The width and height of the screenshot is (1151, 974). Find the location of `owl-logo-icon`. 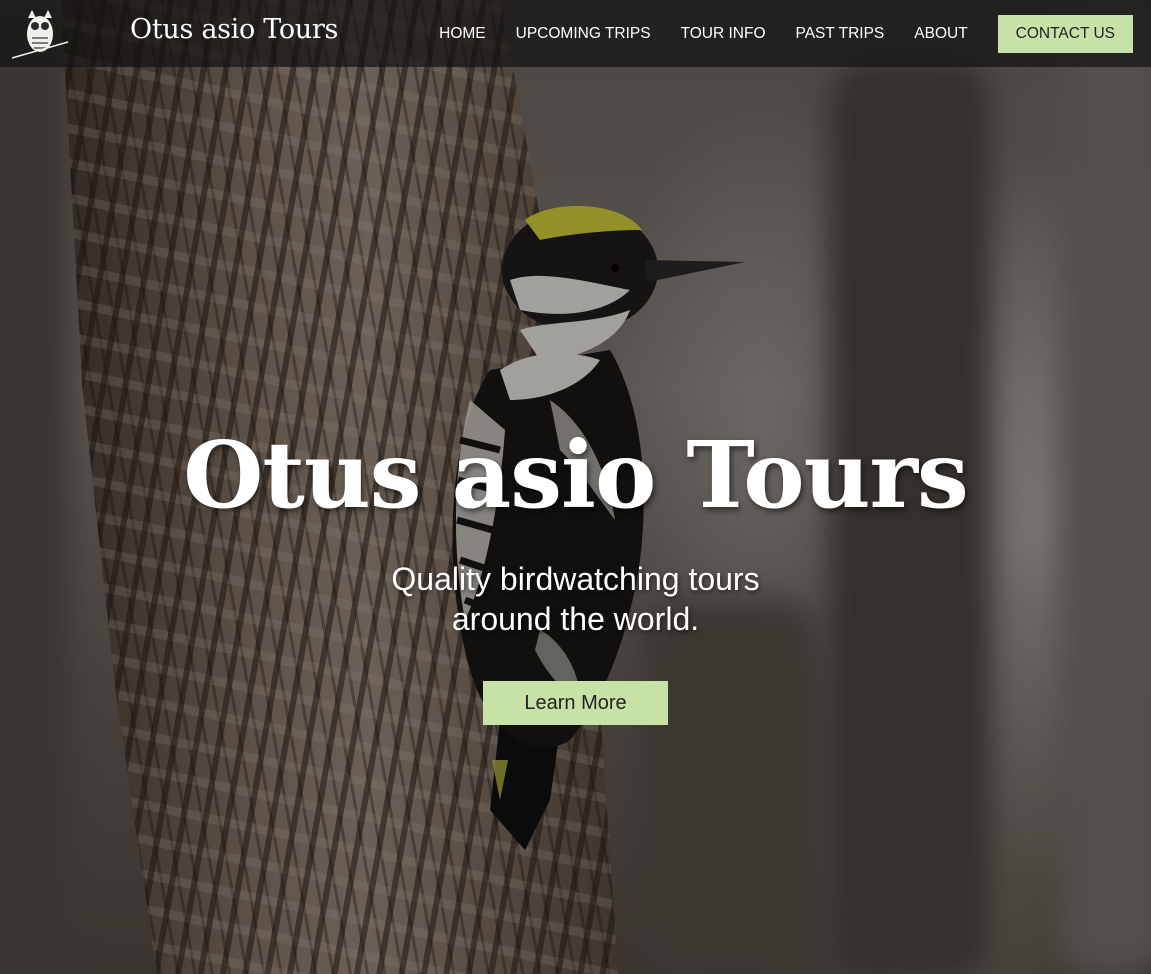

owl-logo-icon is located at coordinates (40, 33).